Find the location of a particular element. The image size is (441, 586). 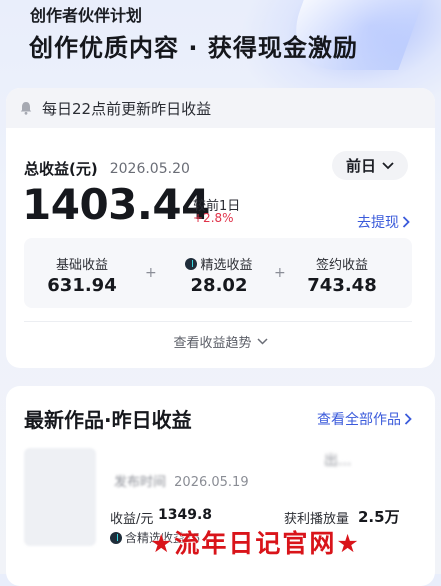

earnings-breakdown: 基础收益 631.94 + 精选收益 28.02 + 签约收益 743.48 is located at coordinates (218, 273).